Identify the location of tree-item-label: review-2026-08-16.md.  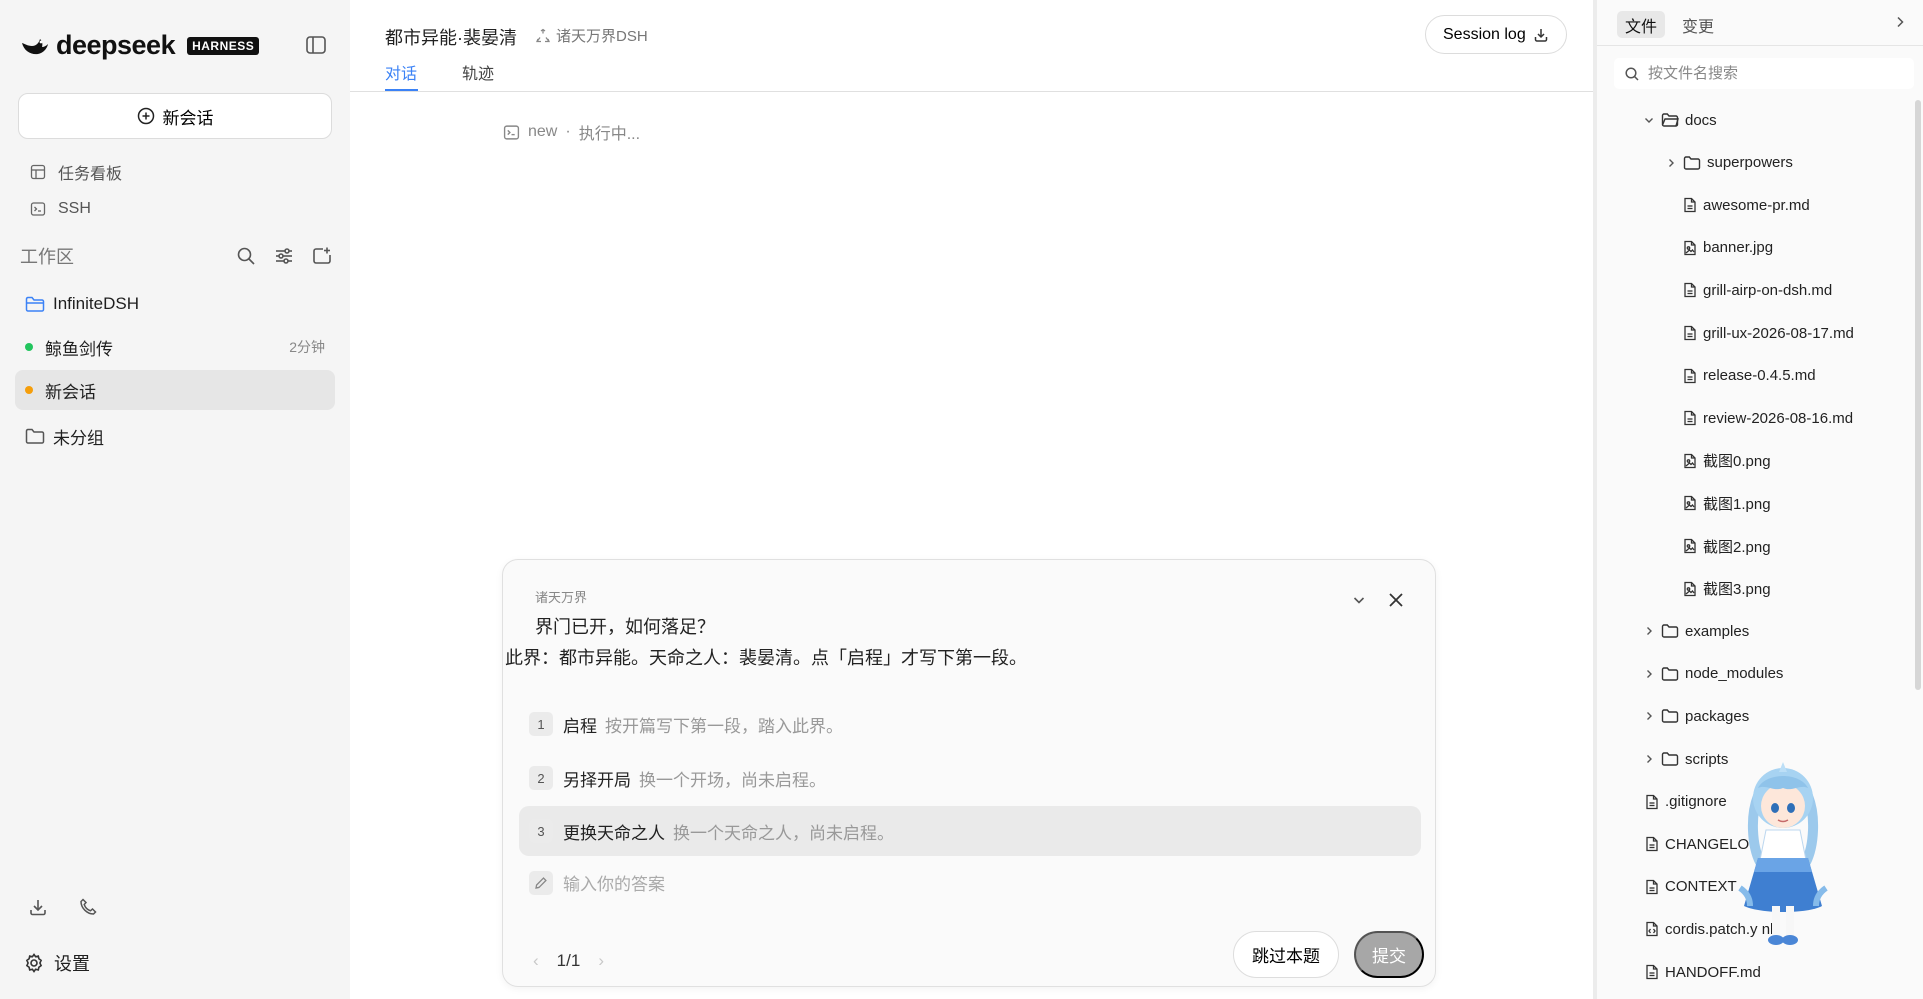
(1778, 418).